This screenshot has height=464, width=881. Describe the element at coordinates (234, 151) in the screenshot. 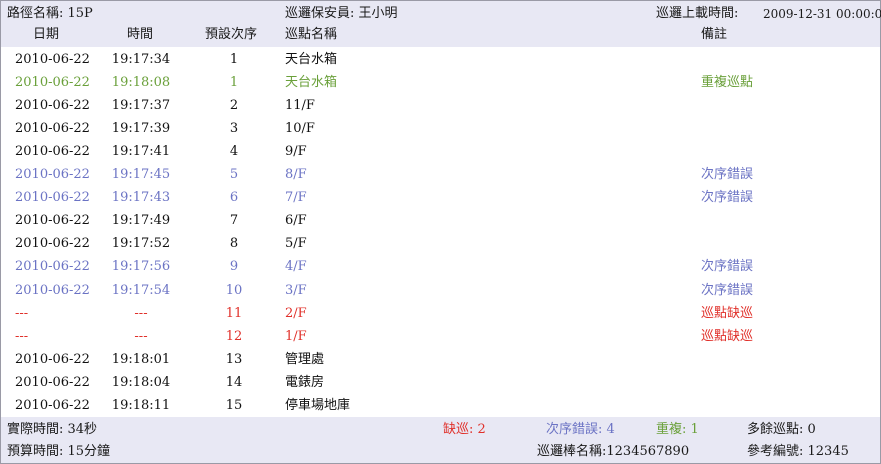

I see `row-seq: 4` at that location.